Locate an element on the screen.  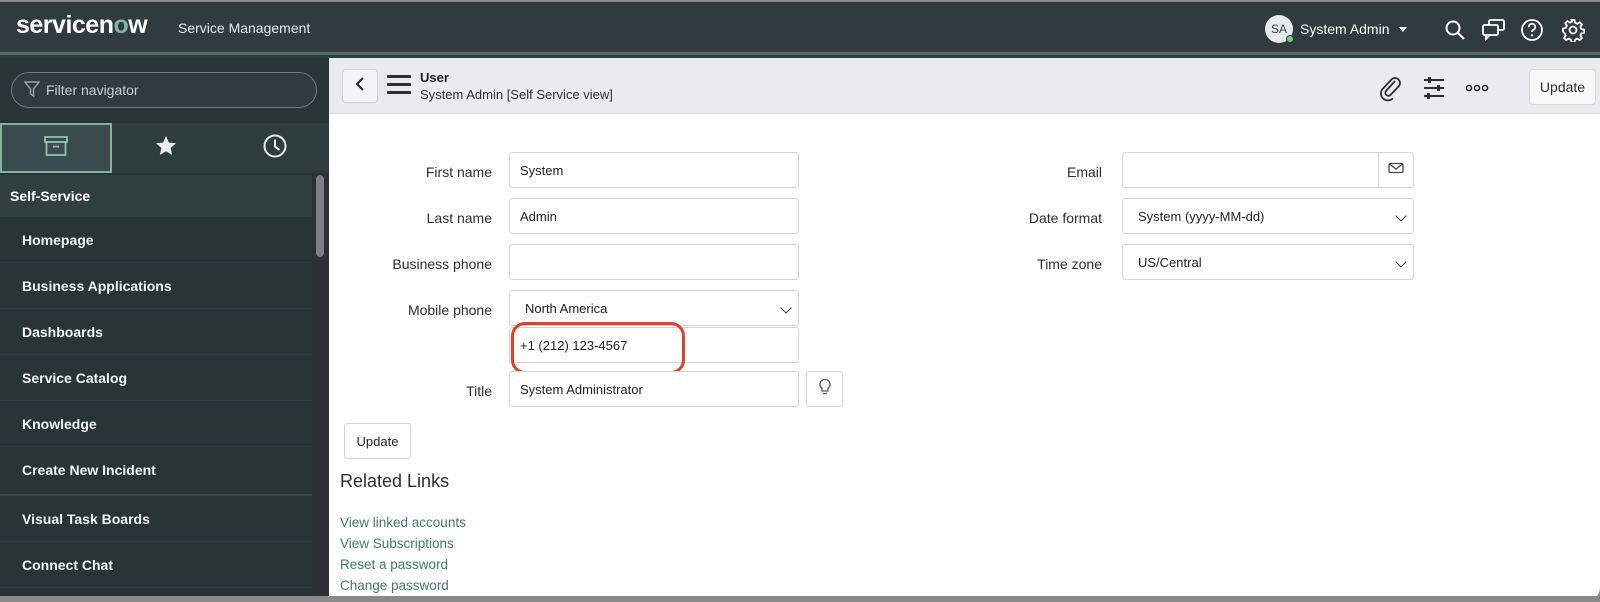
link-view-linked-accounts: View linked accounts is located at coordinates (403, 522).